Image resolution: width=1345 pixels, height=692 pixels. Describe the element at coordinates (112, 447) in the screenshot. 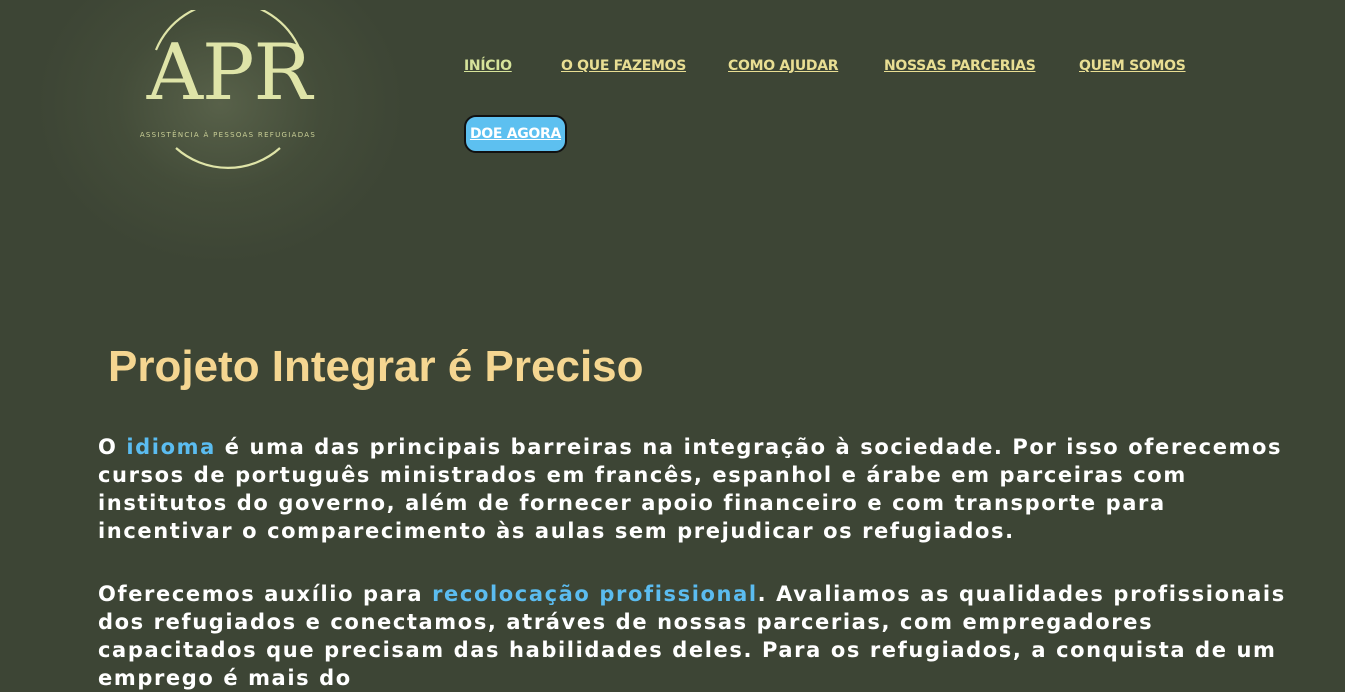

I see `paragraph-text: O` at that location.